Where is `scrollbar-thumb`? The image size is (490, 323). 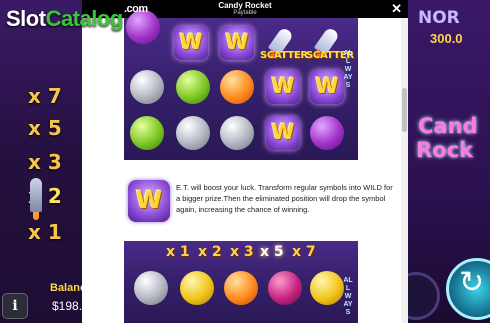
scrollbar-thumb is located at coordinates (404, 110).